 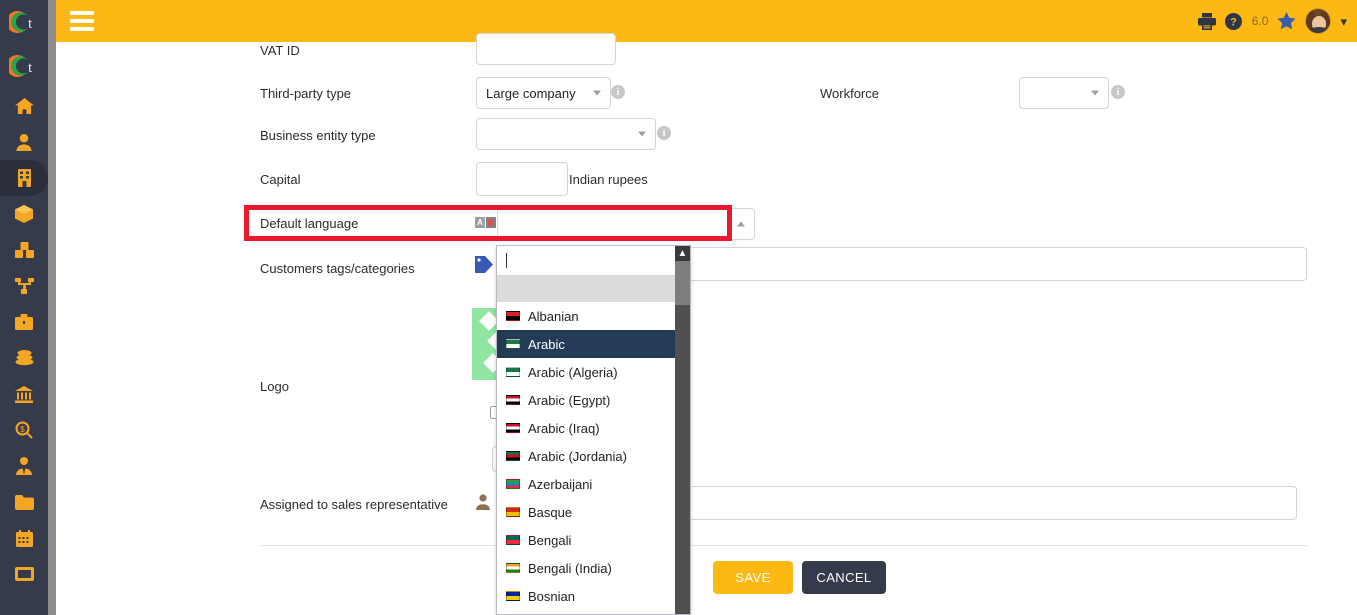 I want to click on language-option: Bengali, so click(x=593, y=540).